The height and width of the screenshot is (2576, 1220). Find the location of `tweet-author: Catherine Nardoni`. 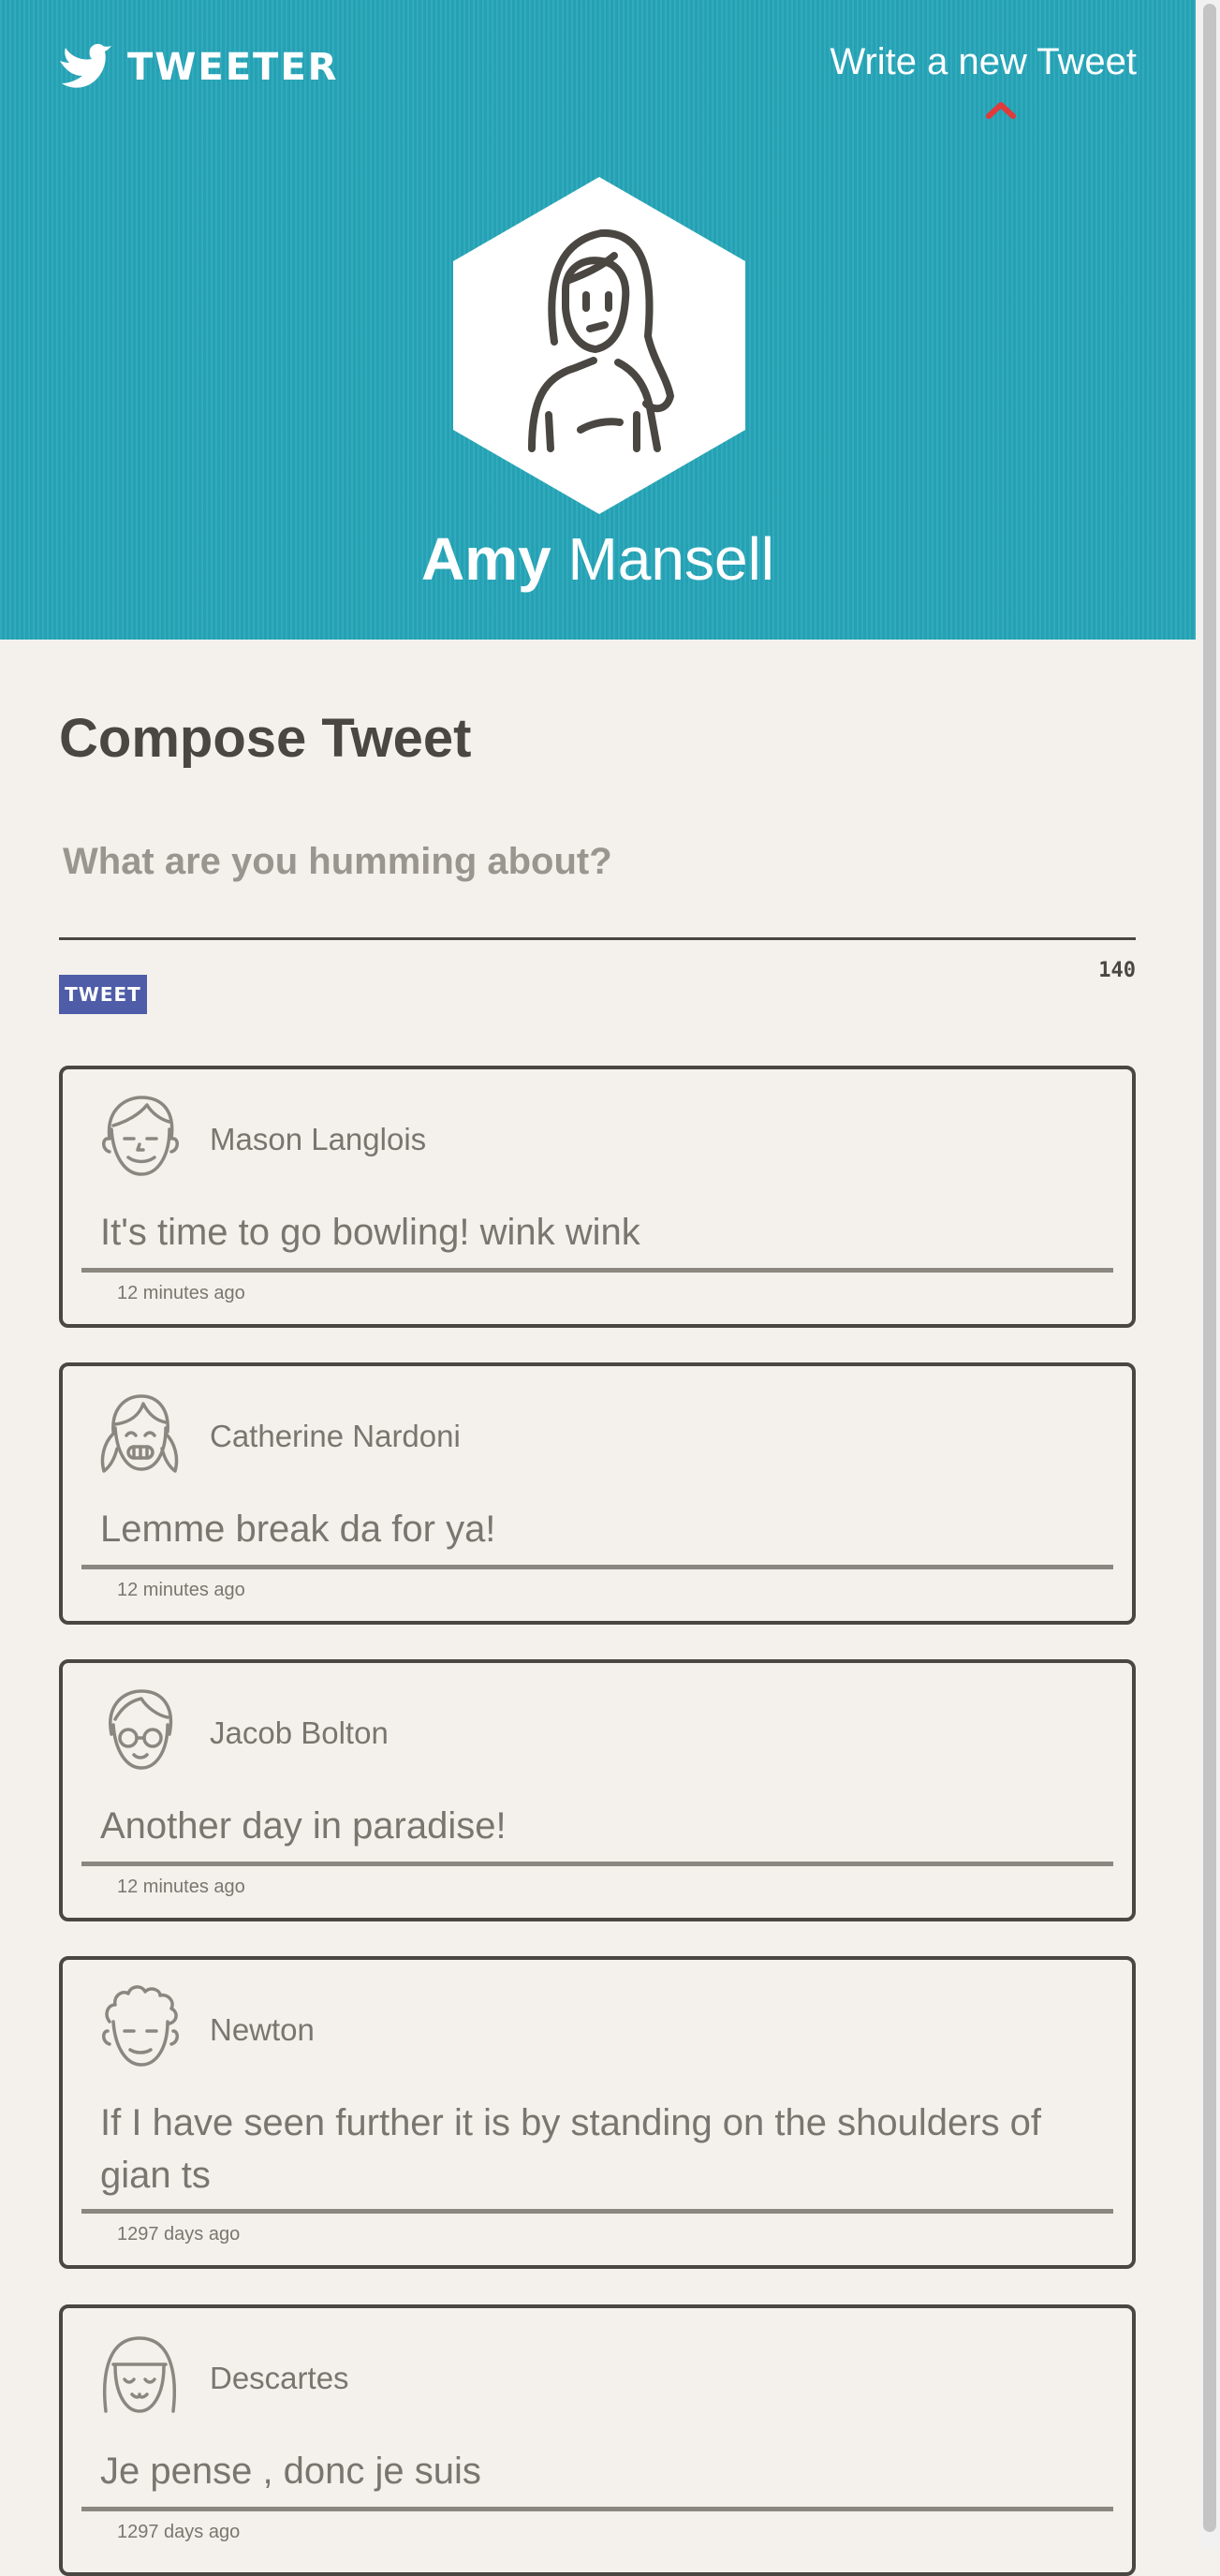

tweet-author: Catherine Nardoni is located at coordinates (335, 1436).